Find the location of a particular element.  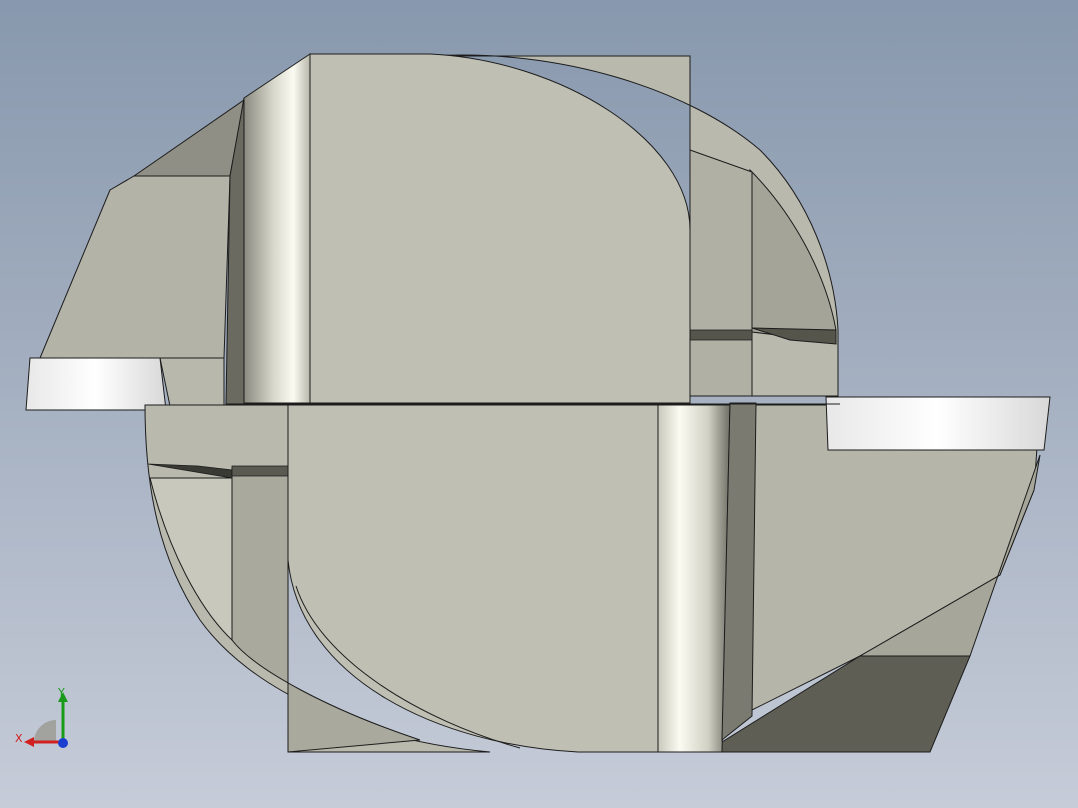

lower-flute is located at coordinates (694, 578).